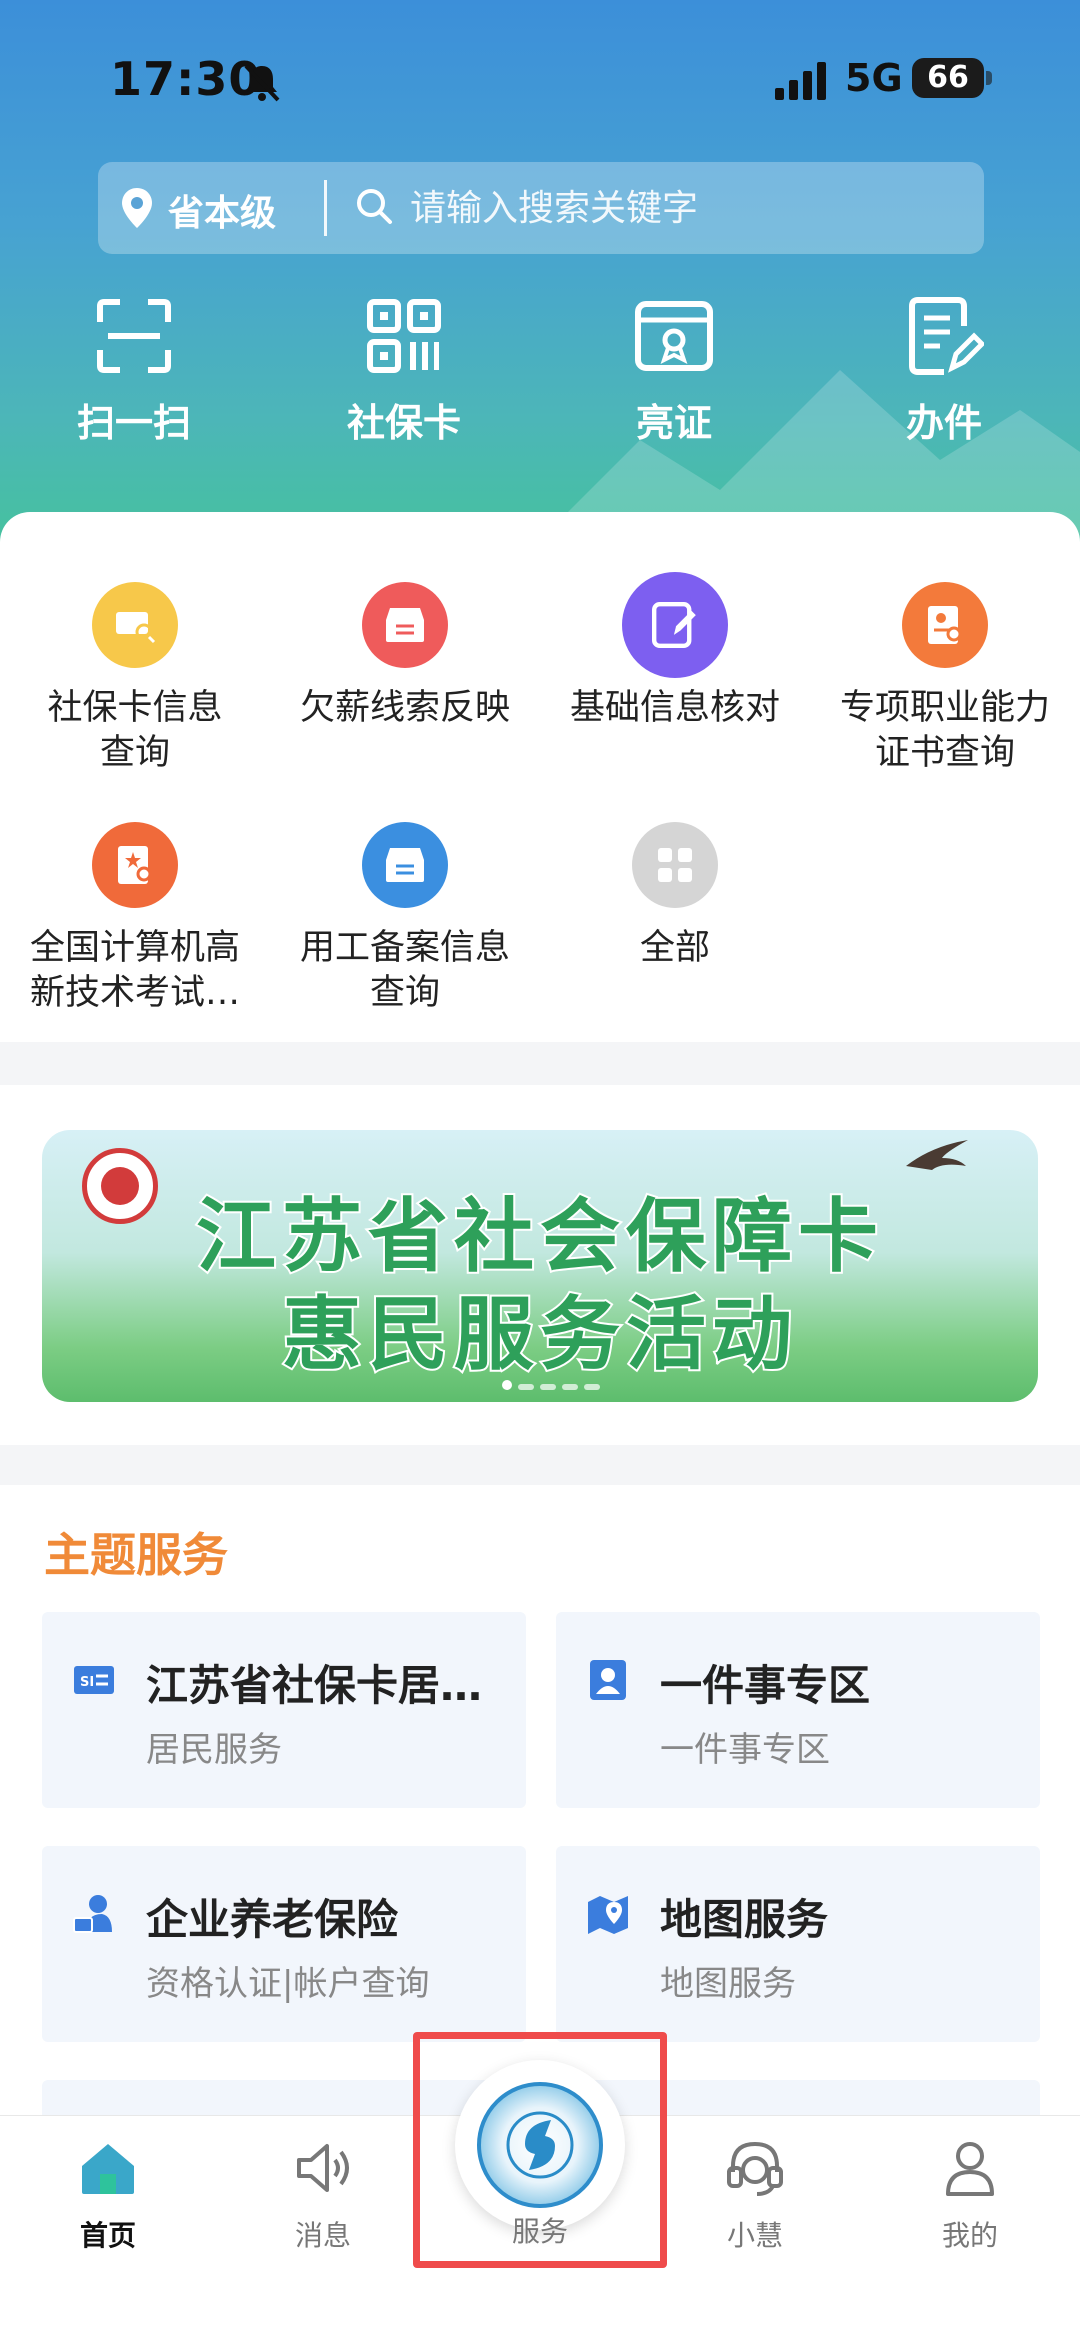 The width and height of the screenshot is (1080, 2341). I want to click on quick-action-social-card: 社保卡, so click(404, 371).